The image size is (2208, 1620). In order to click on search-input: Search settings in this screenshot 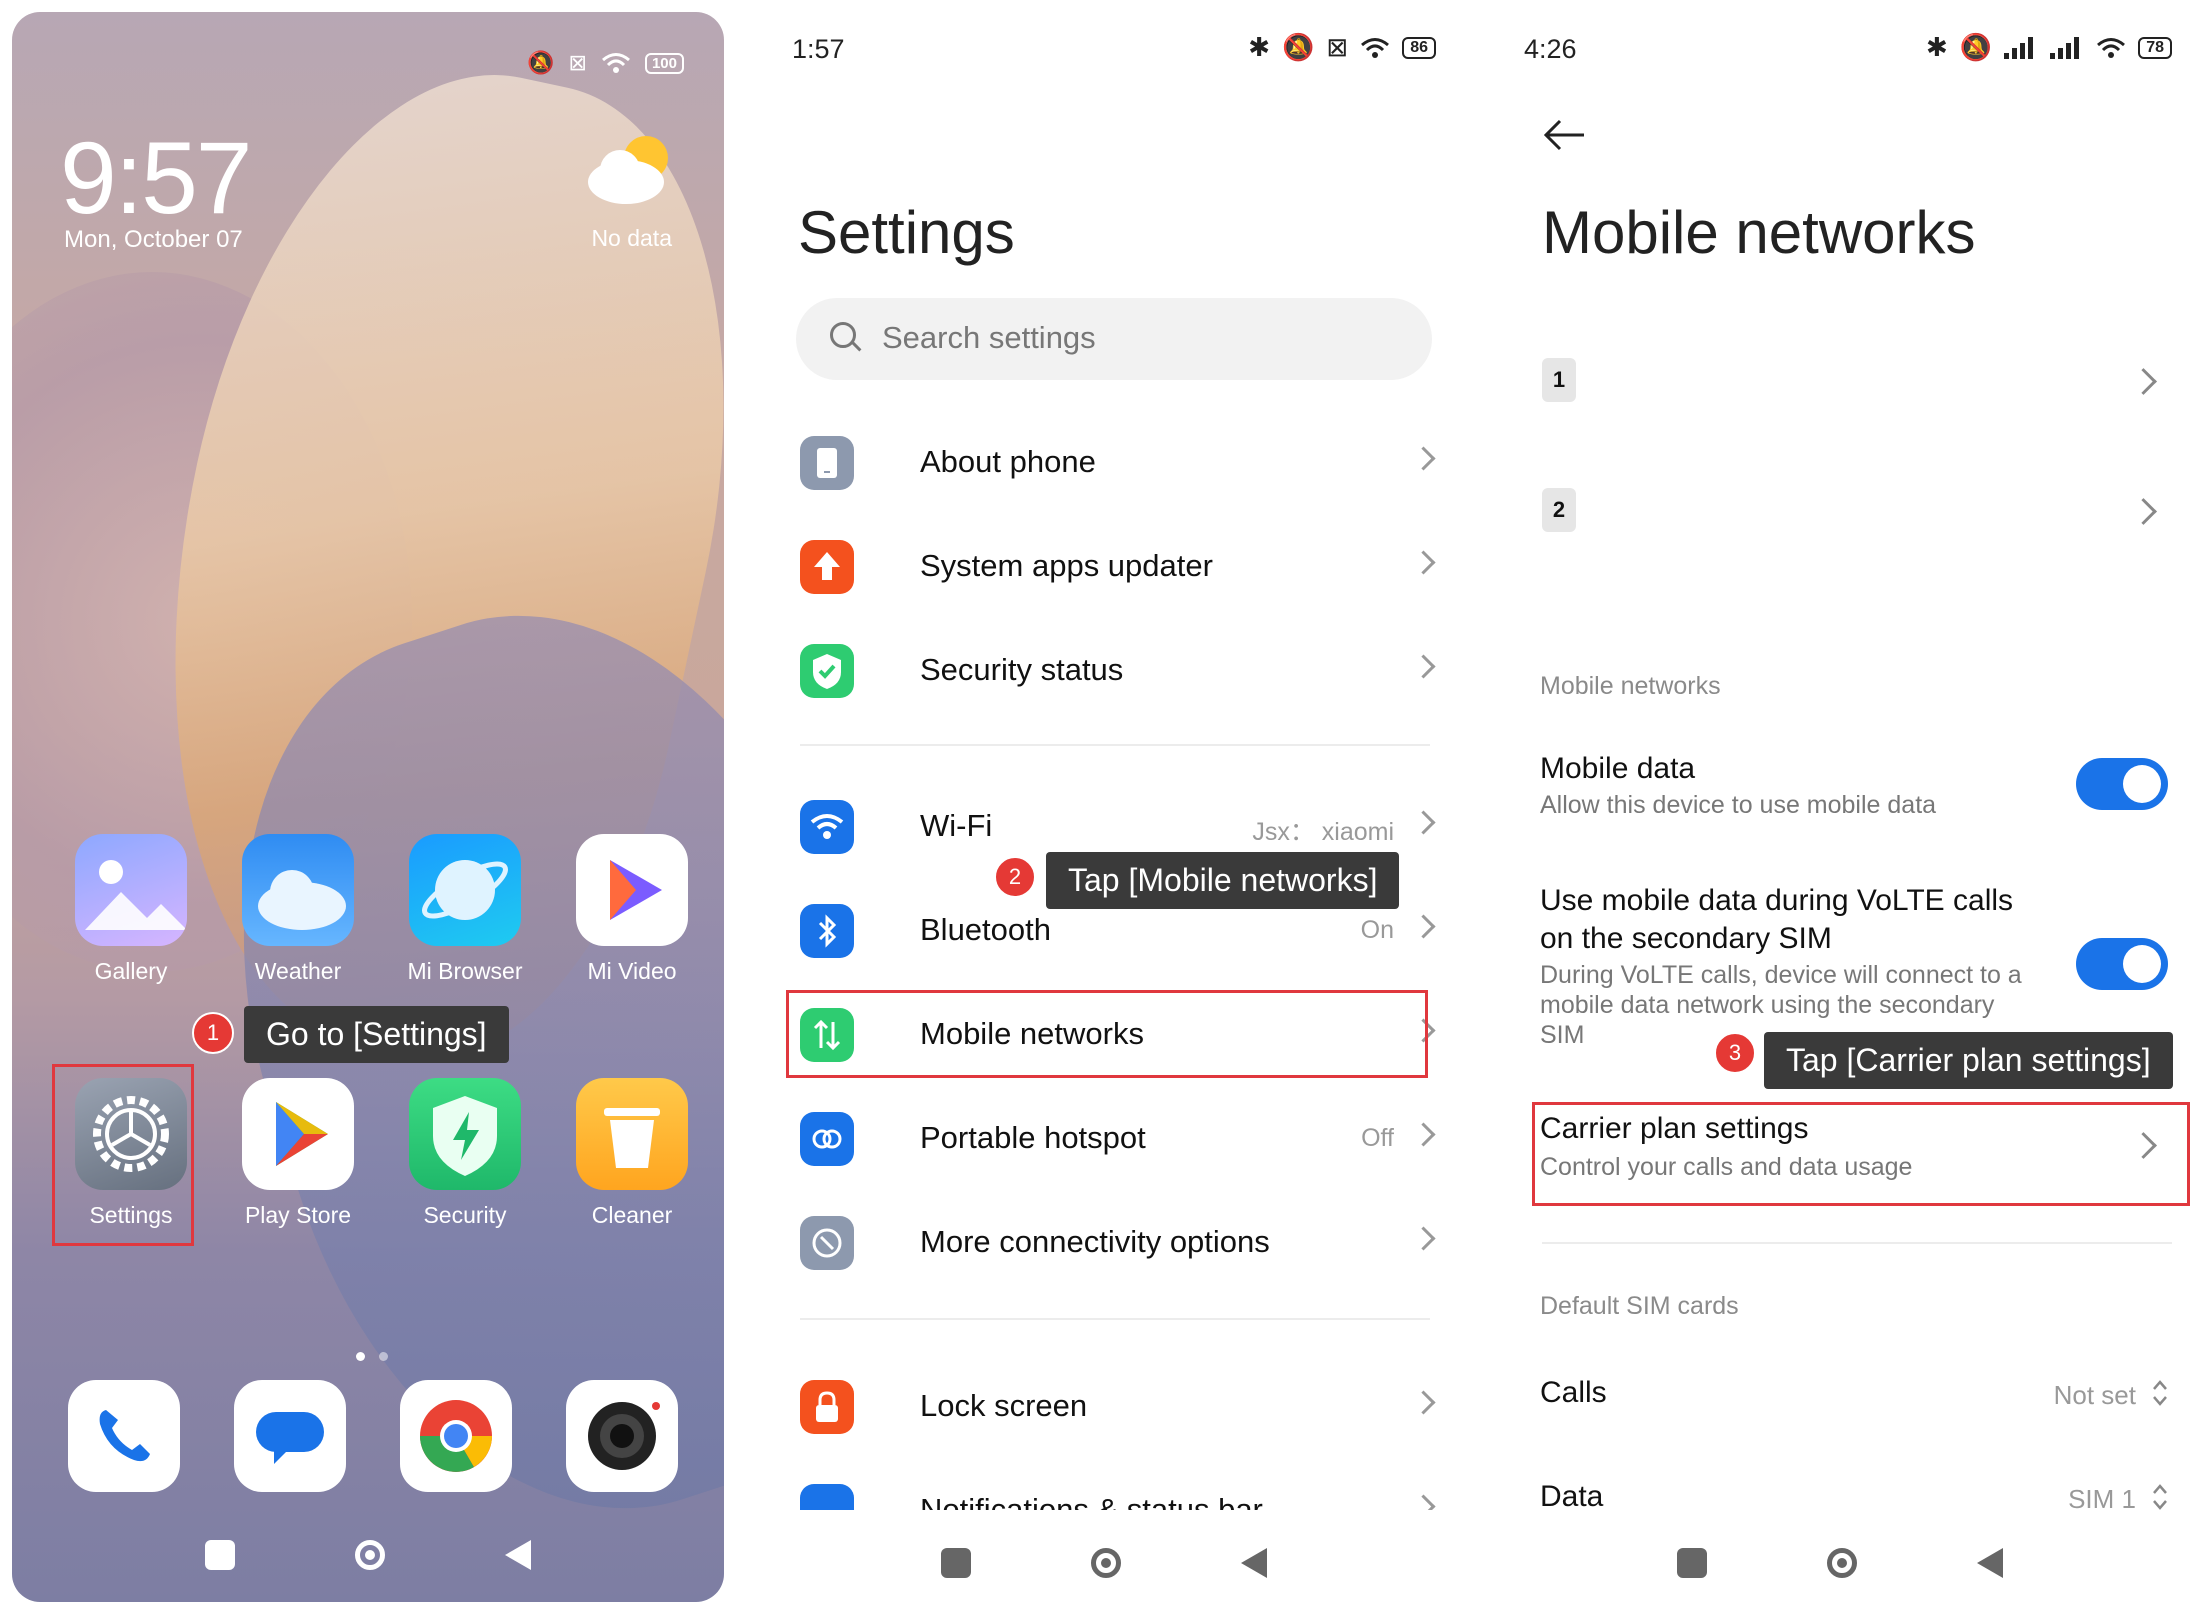, I will do `click(1114, 339)`.